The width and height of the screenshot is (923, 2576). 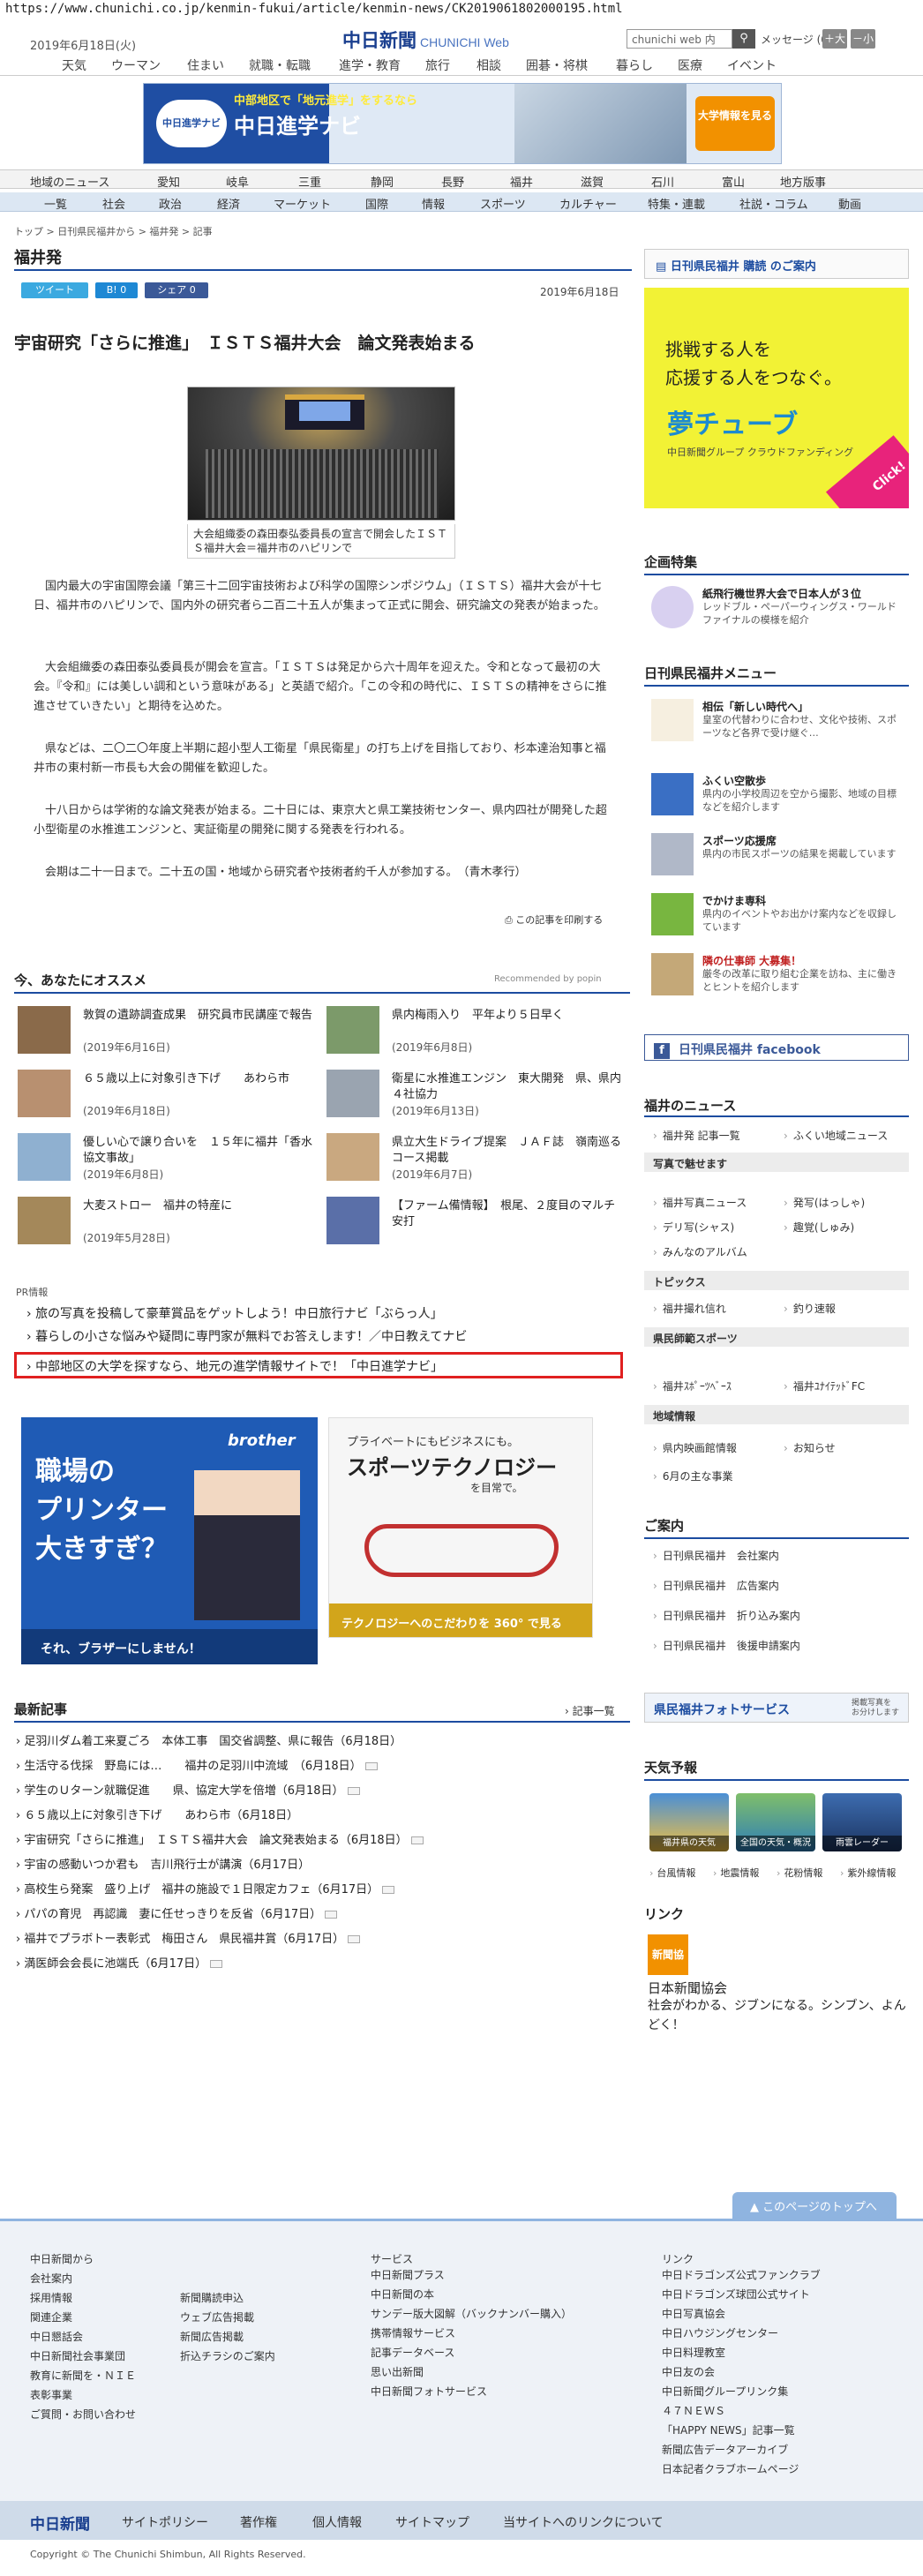 What do you see at coordinates (695, 1447) in the screenshot?
I see `region-link: 県内映画館情報` at bounding box center [695, 1447].